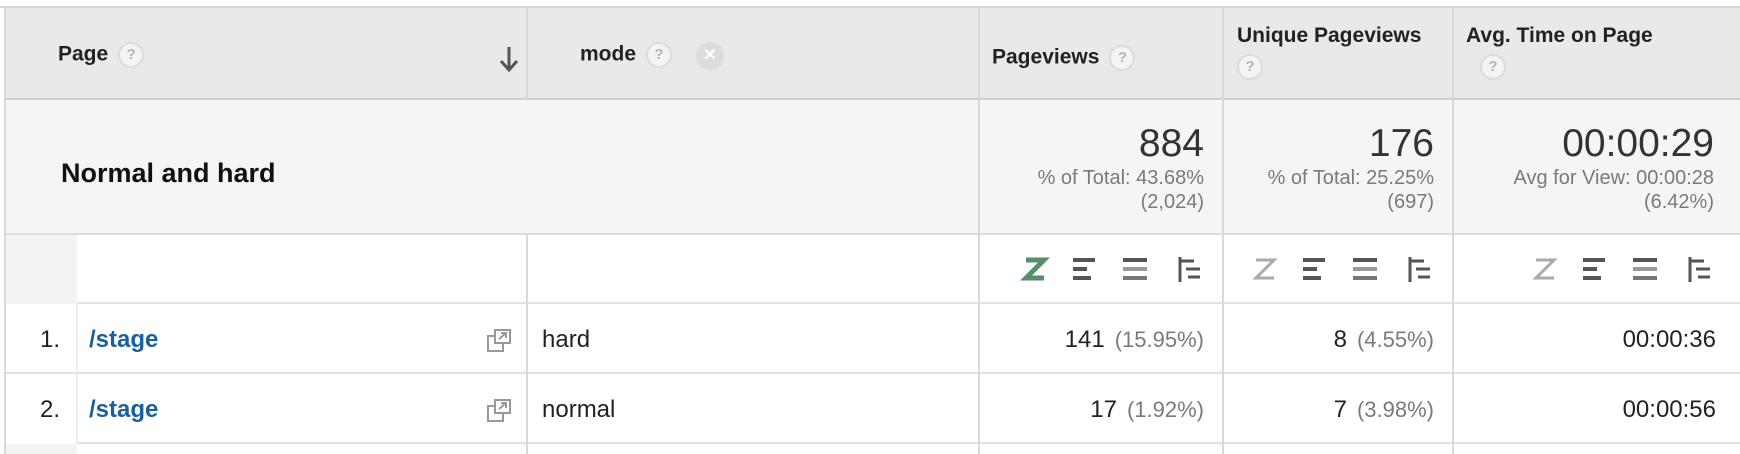  I want to click on sort-descending-icon, so click(509, 59).